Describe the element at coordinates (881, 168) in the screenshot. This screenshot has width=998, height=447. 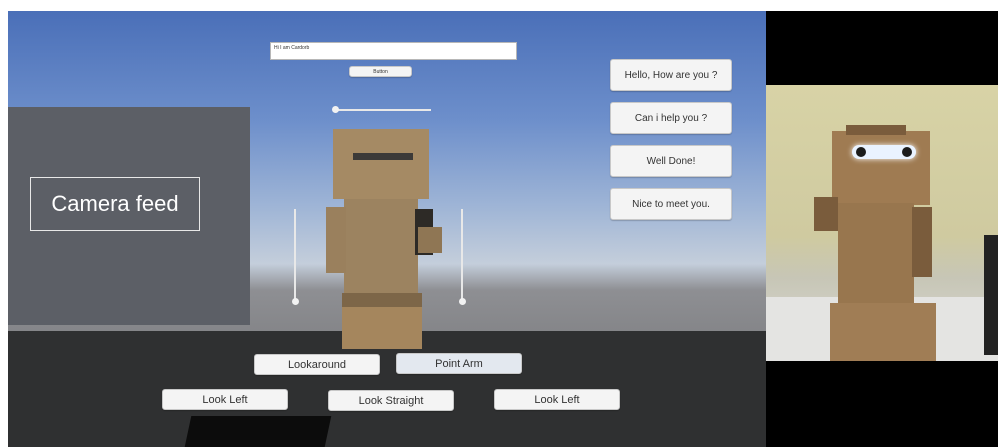
I see `photo-robot-head` at that location.